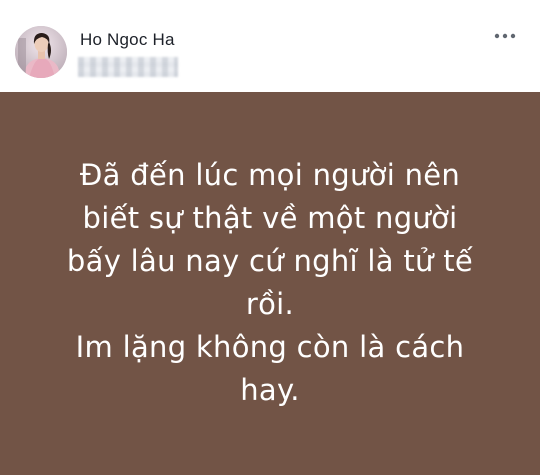  What do you see at coordinates (127, 40) in the screenshot?
I see `author-name: Ho Ngoc Ha` at bounding box center [127, 40].